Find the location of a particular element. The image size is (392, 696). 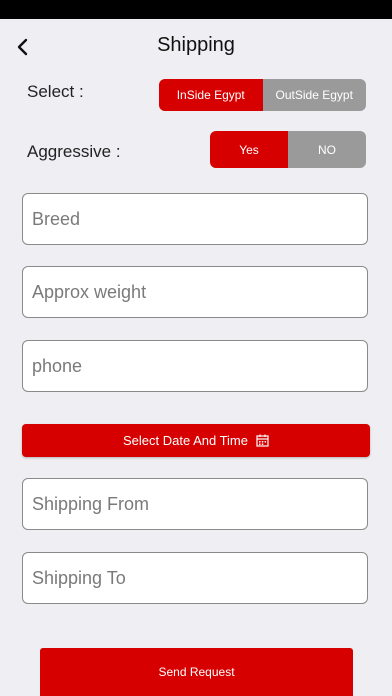

phone-input is located at coordinates (195, 366).